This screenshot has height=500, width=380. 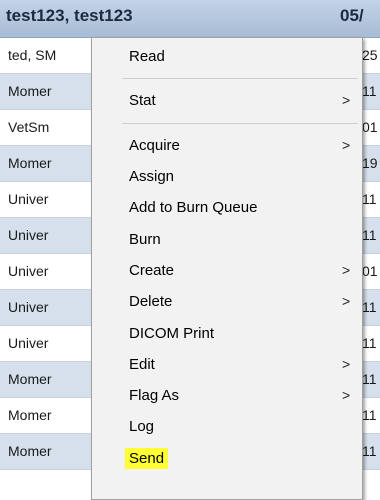 I want to click on menu-item-label: Assign, so click(x=152, y=176).